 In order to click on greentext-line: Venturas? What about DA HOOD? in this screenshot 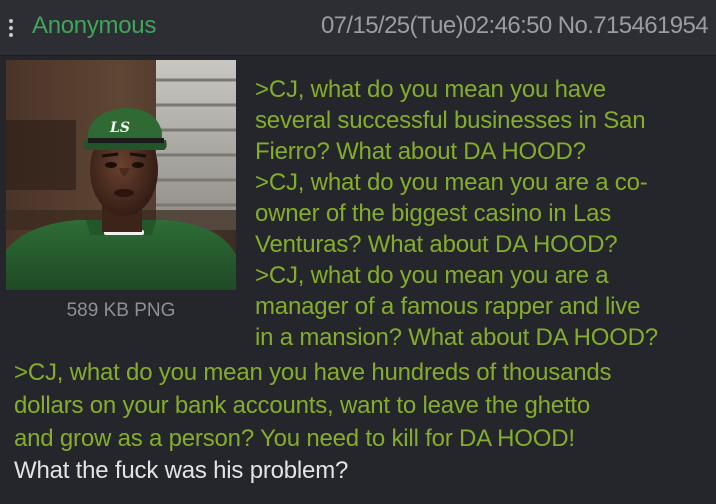, I will do `click(436, 244)`.